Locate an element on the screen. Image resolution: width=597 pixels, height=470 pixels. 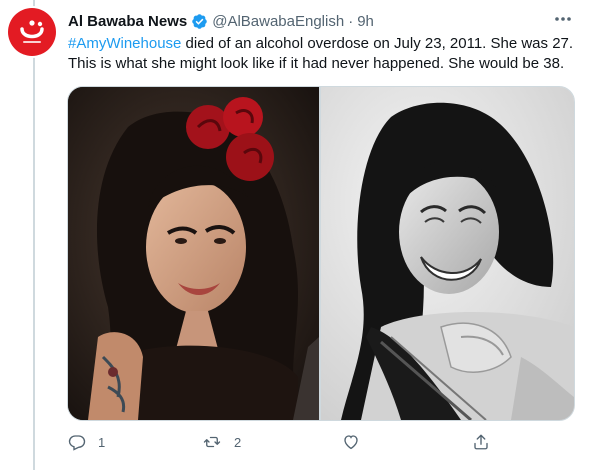
author-name: Al Bawaba News is located at coordinates (127, 21).